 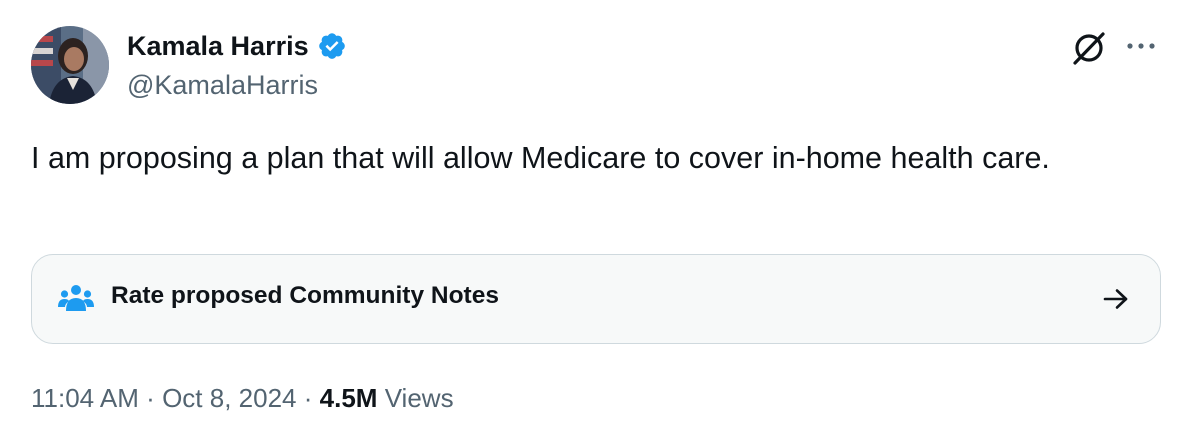 What do you see at coordinates (85, 398) in the screenshot?
I see `tweet-time: 11:04 AM` at bounding box center [85, 398].